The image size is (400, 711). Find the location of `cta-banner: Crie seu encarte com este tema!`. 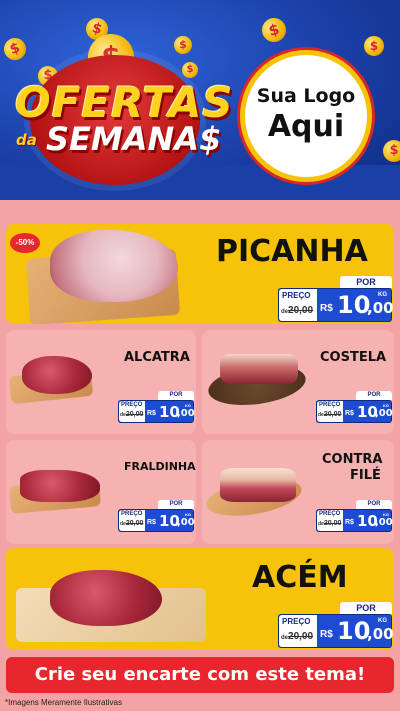

cta-banner: Crie seu encarte com este tema! is located at coordinates (200, 675).